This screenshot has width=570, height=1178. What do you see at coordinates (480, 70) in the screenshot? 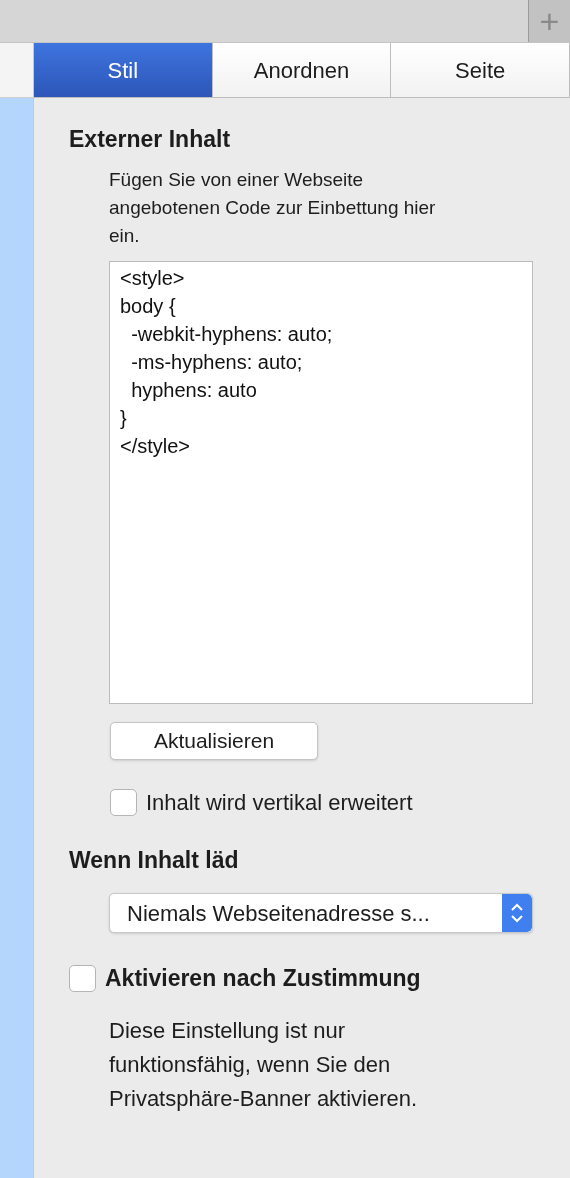
I see `tab: Seite` at bounding box center [480, 70].